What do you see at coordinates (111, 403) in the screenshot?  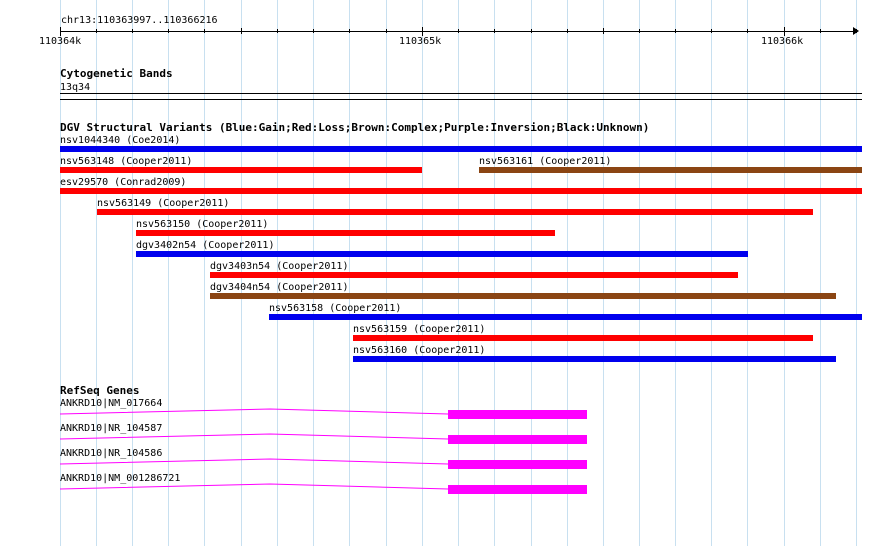 I see `gene-label: ANKRD10|NM_017664` at bounding box center [111, 403].